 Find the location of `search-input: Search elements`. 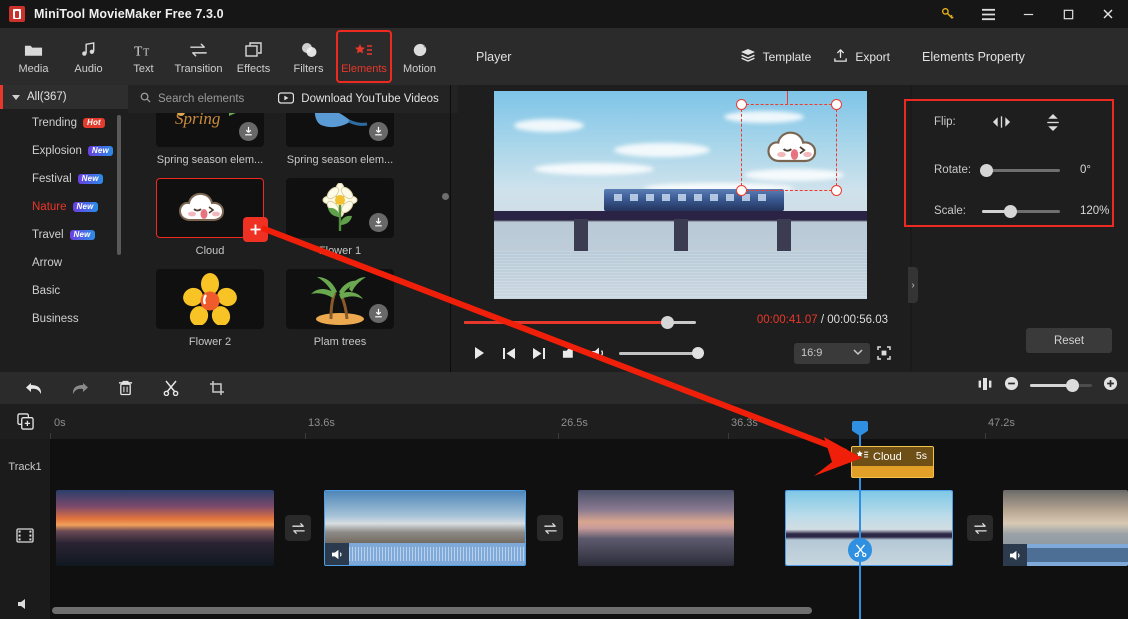

search-input: Search elements is located at coordinates (192, 99).